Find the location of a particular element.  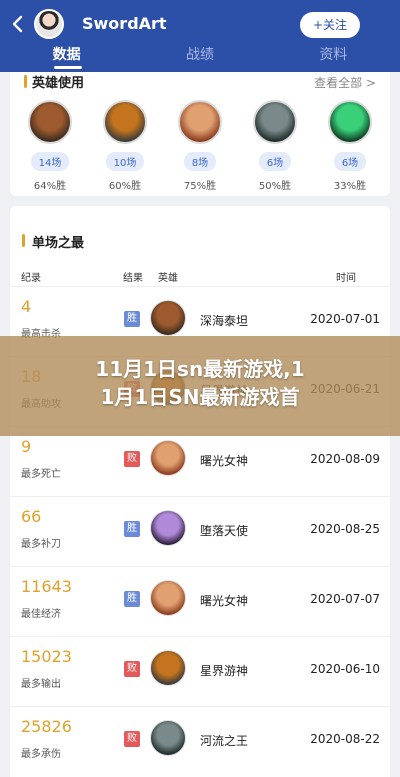

match-date: 2020-08-25 is located at coordinates (345, 529).